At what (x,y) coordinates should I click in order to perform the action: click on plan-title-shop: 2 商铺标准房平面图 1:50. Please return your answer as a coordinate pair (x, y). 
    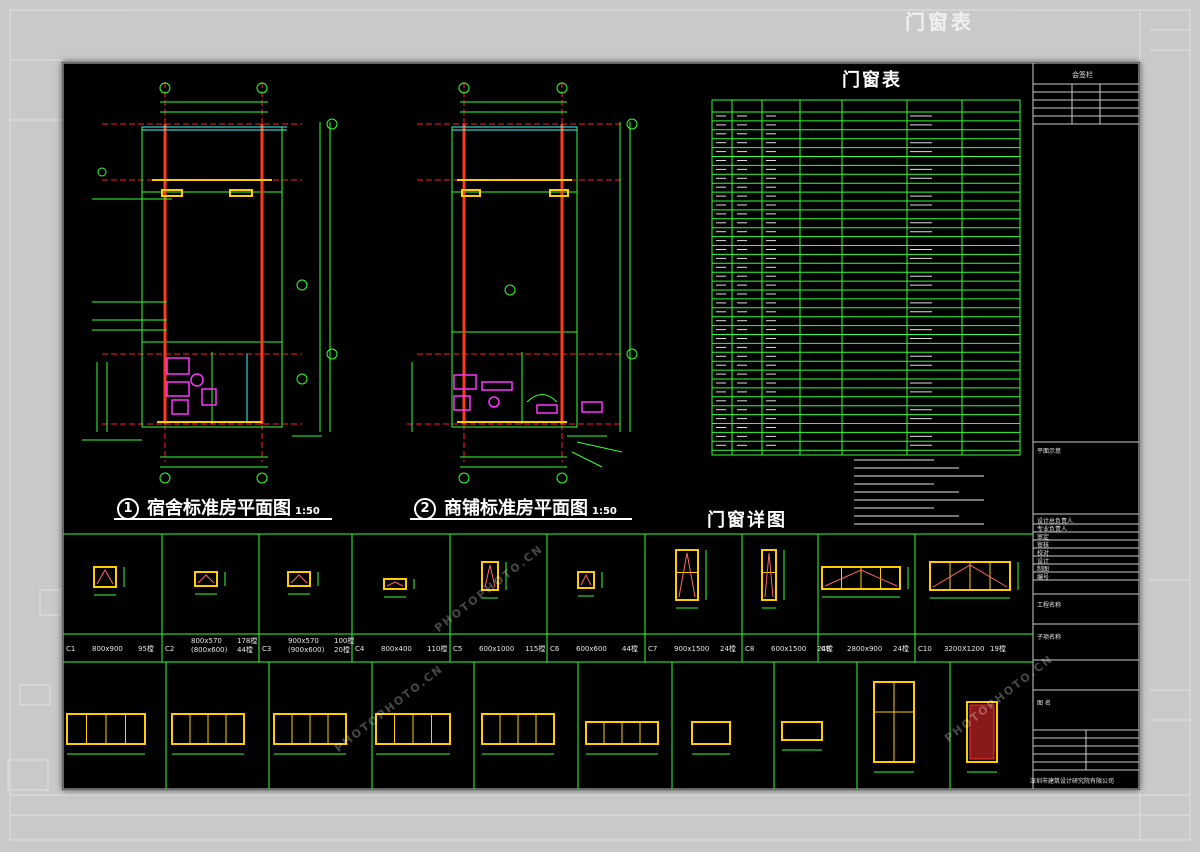
    Looking at the image, I should click on (515, 507).